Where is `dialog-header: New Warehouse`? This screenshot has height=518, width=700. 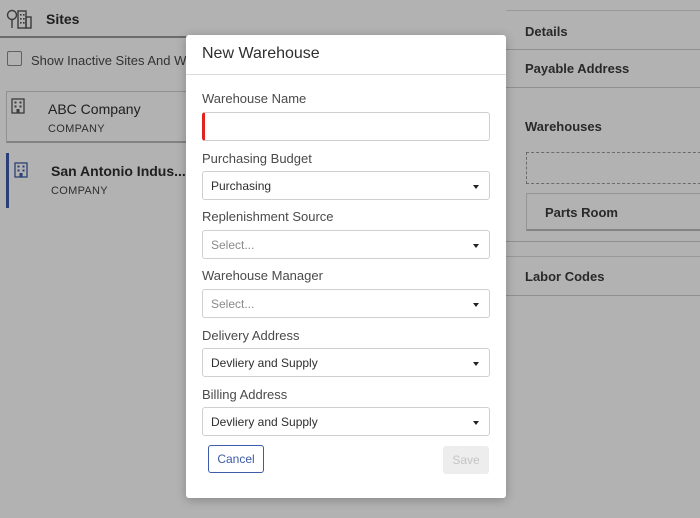
dialog-header: New Warehouse is located at coordinates (346, 55).